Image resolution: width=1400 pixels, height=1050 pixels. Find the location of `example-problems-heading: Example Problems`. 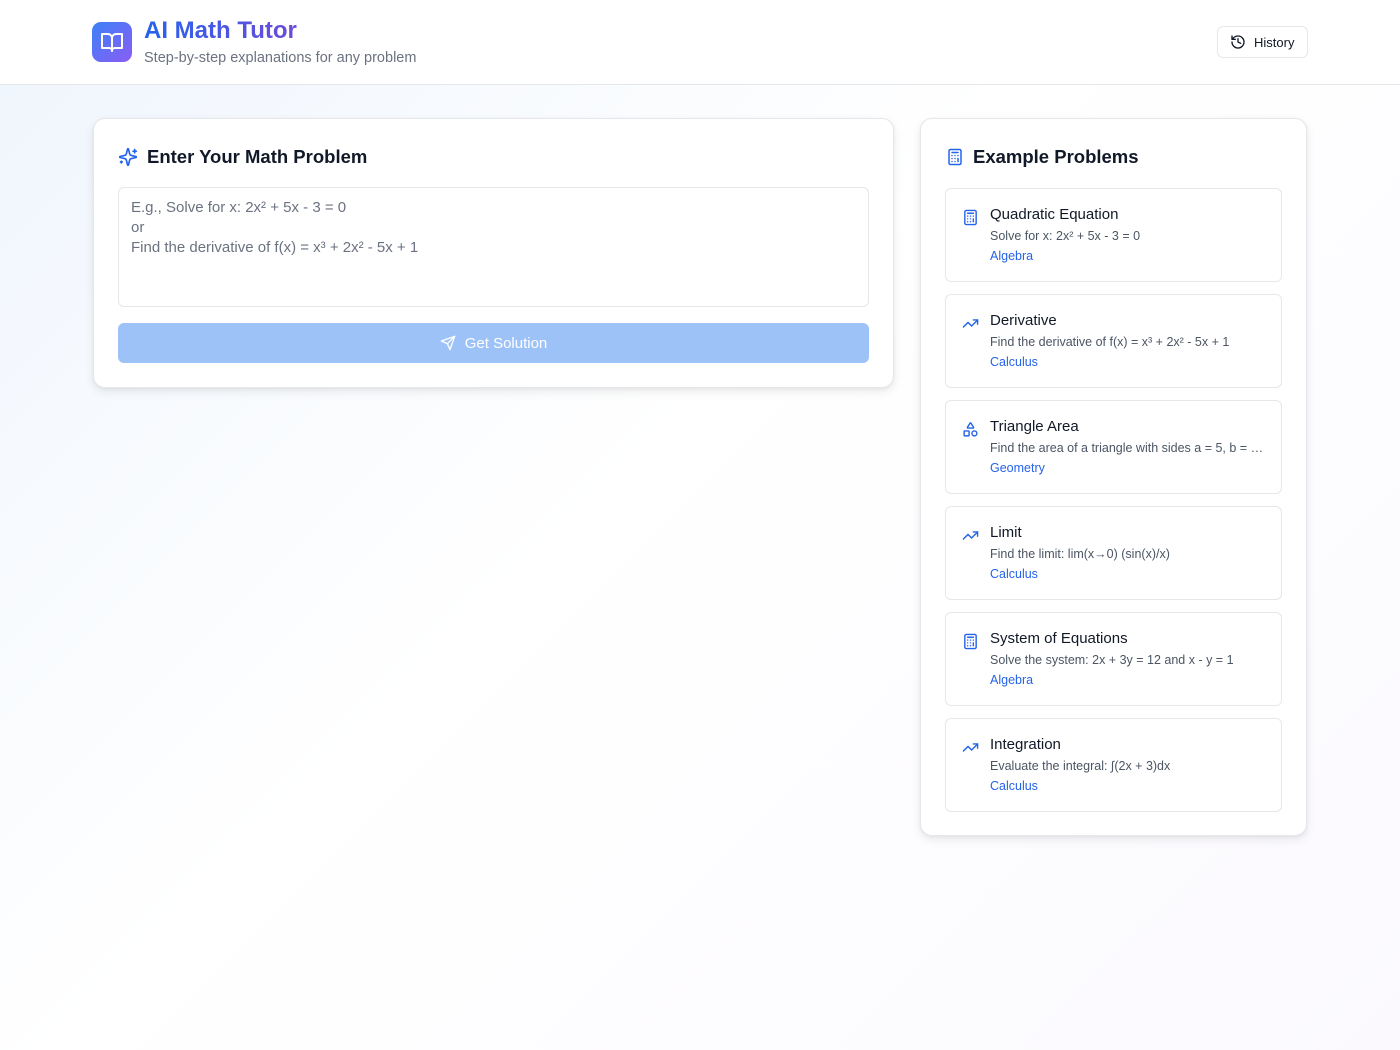

example-problems-heading: Example Problems is located at coordinates (1042, 157).